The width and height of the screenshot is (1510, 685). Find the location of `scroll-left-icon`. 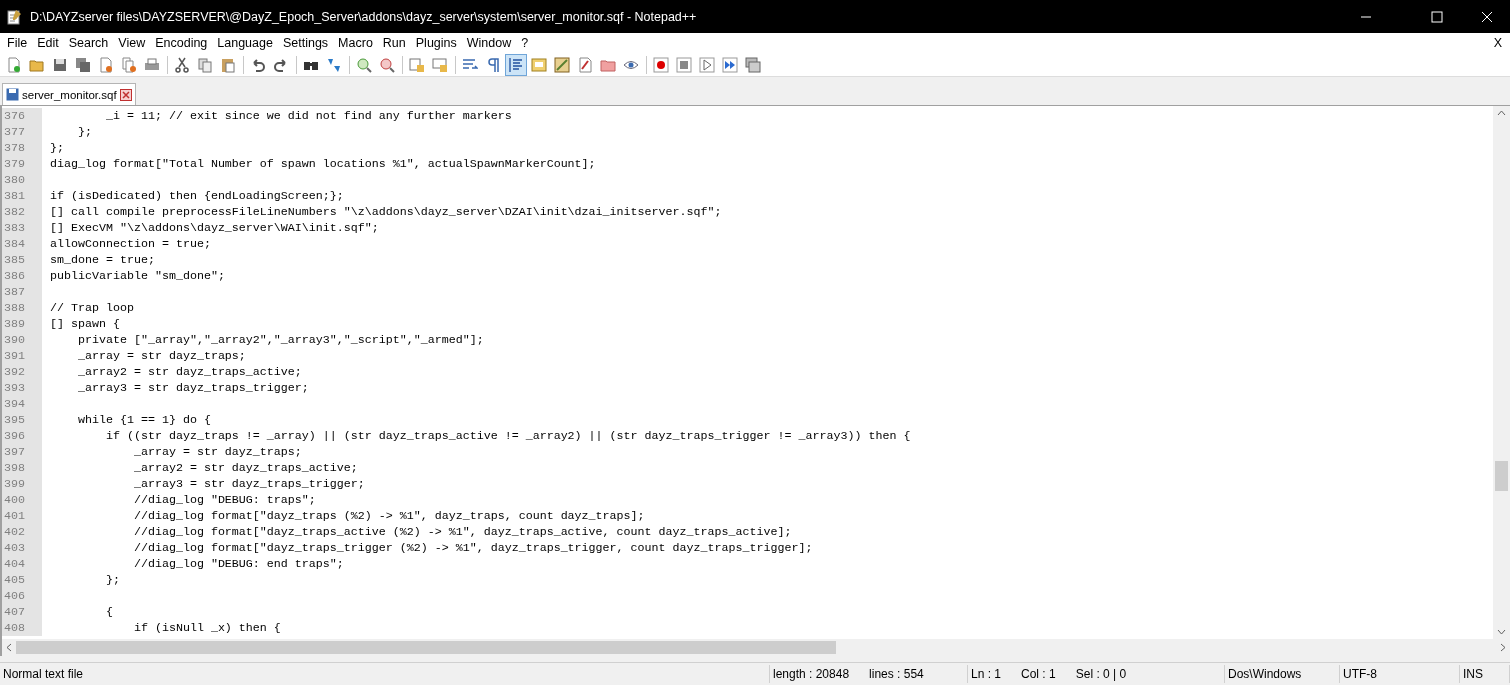

scroll-left-icon is located at coordinates (9, 647).